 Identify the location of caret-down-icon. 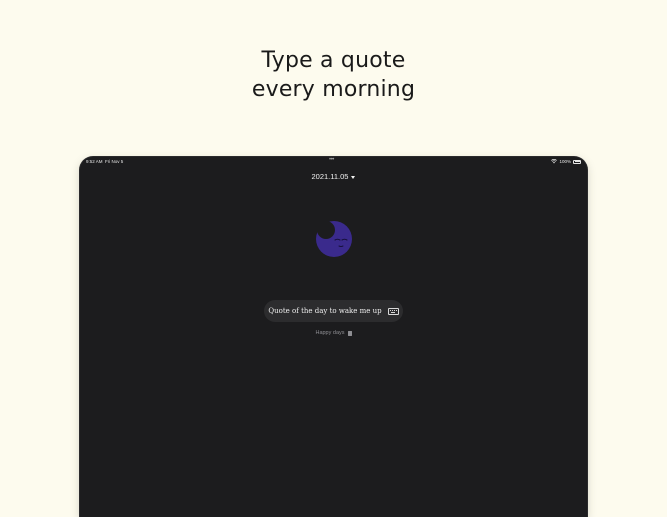
(353, 177).